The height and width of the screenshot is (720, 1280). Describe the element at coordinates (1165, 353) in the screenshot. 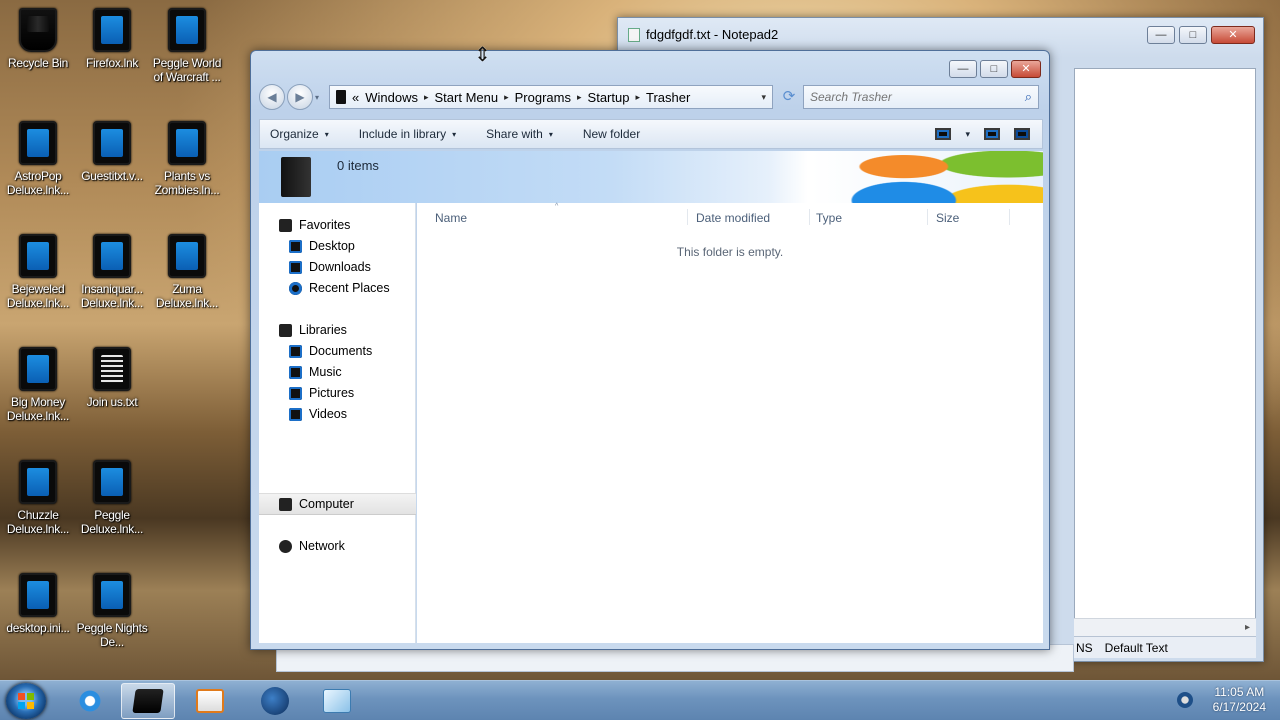

I see `notepad-editor` at that location.